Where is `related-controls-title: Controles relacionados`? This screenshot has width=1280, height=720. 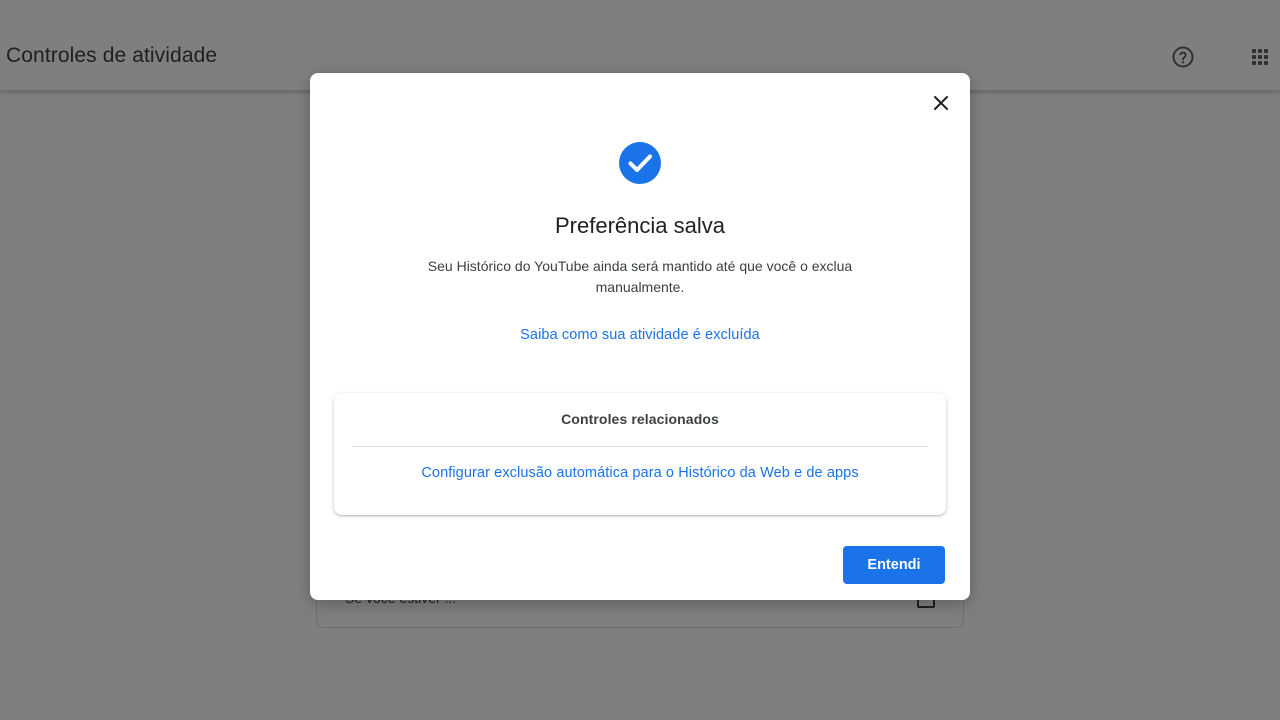 related-controls-title: Controles relacionados is located at coordinates (640, 419).